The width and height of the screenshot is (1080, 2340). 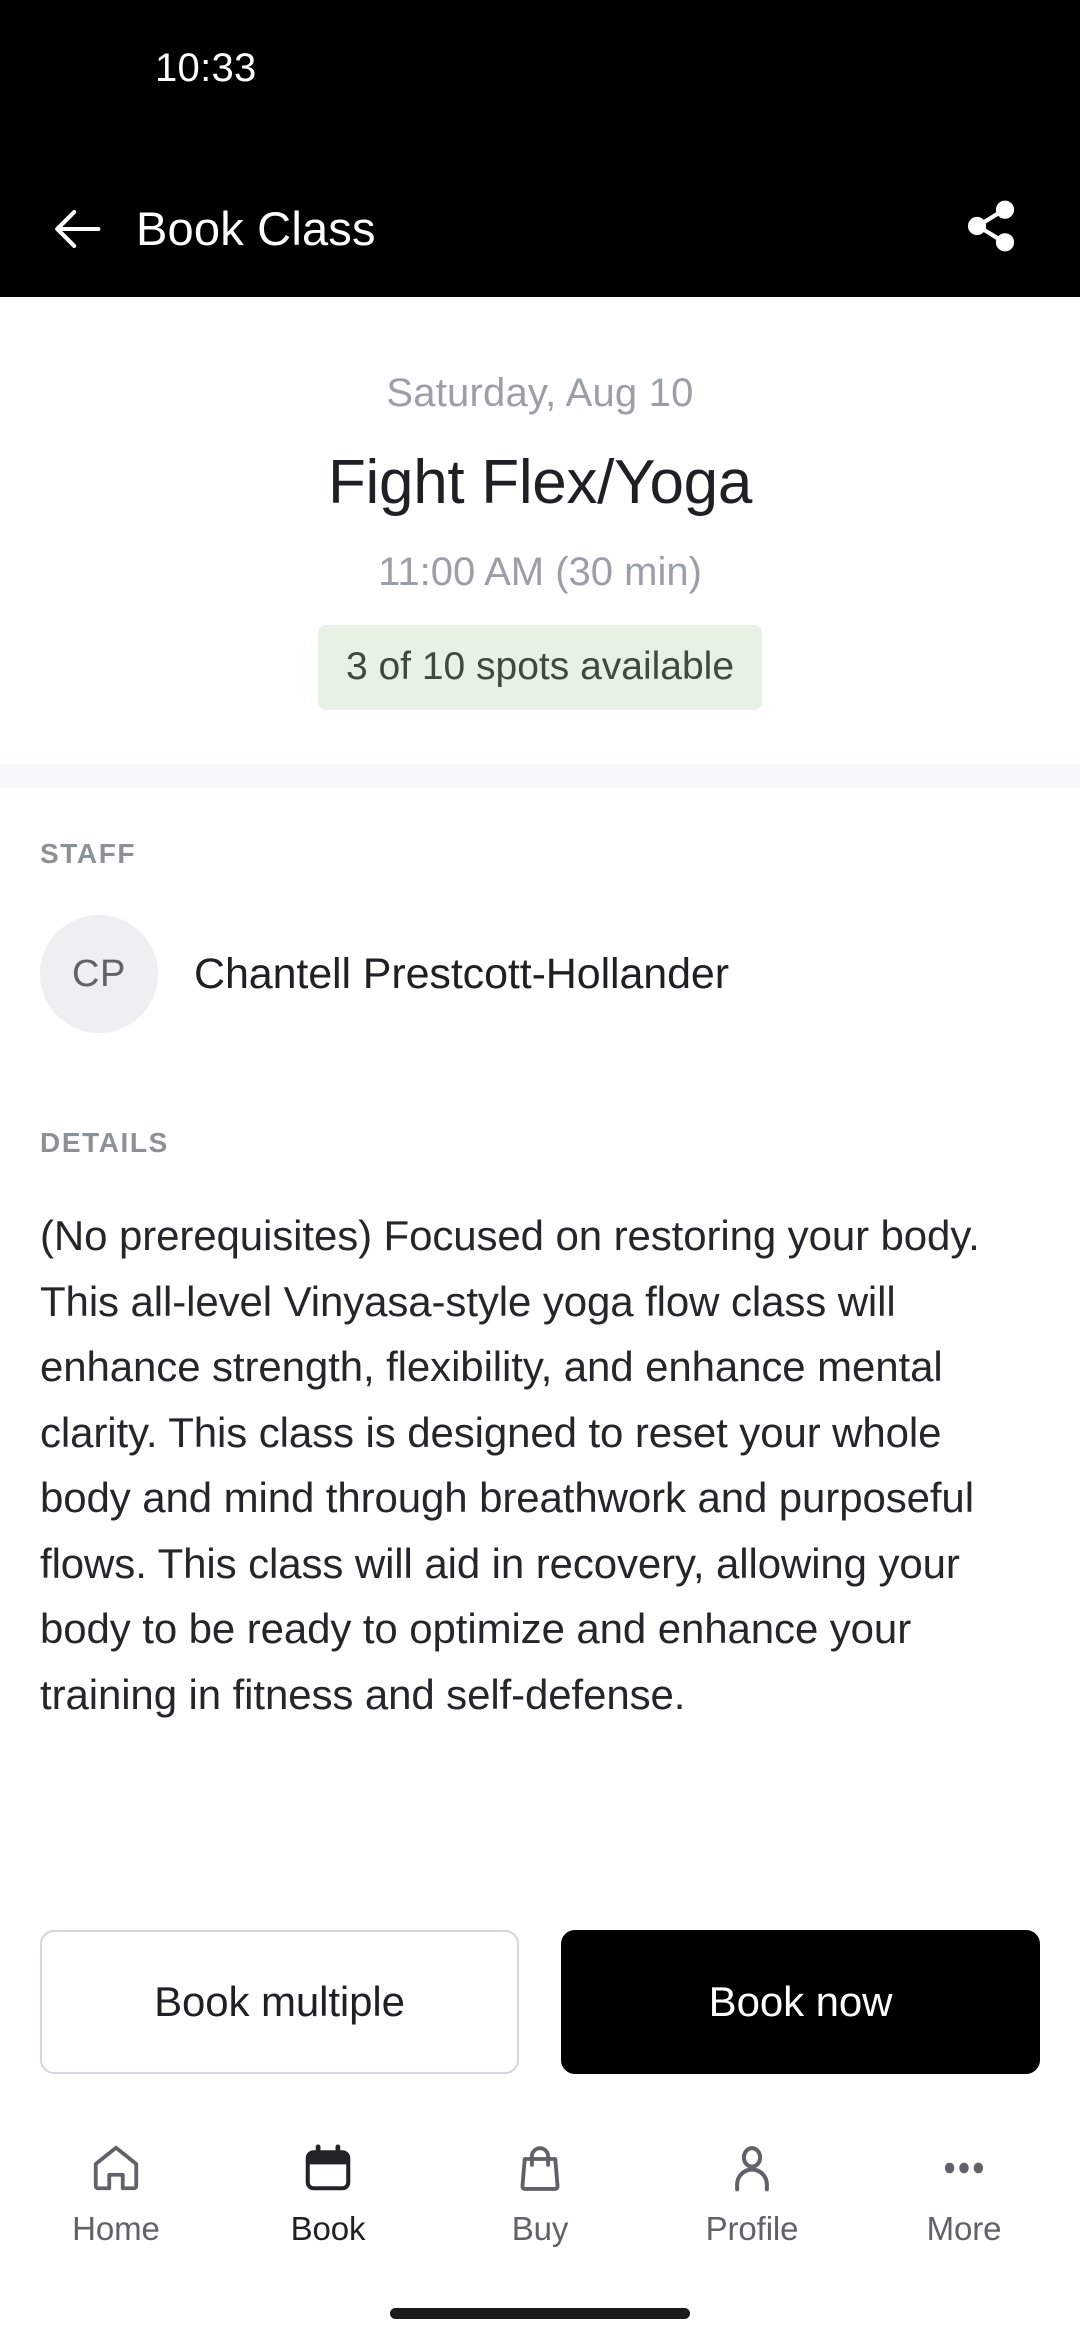 I want to click on nav-label-home: Home, so click(x=116, y=2228).